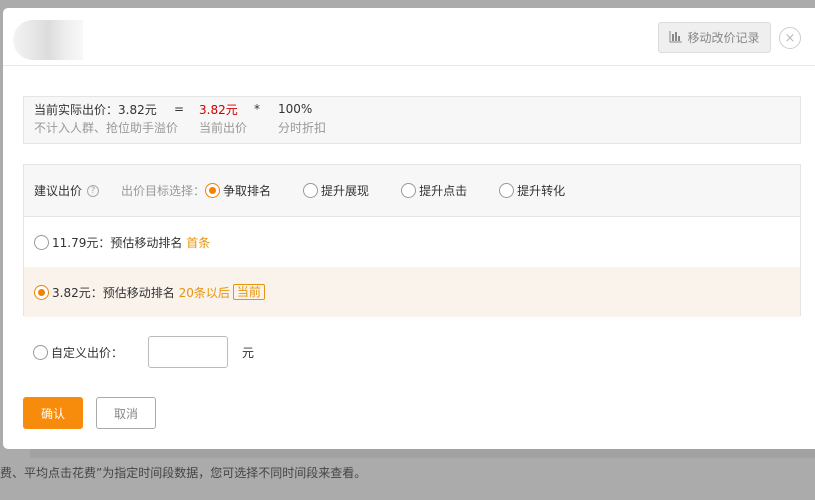 The width and height of the screenshot is (815, 500). What do you see at coordinates (77, 292) in the screenshot?
I see `option-price: 3.82元：` at bounding box center [77, 292].